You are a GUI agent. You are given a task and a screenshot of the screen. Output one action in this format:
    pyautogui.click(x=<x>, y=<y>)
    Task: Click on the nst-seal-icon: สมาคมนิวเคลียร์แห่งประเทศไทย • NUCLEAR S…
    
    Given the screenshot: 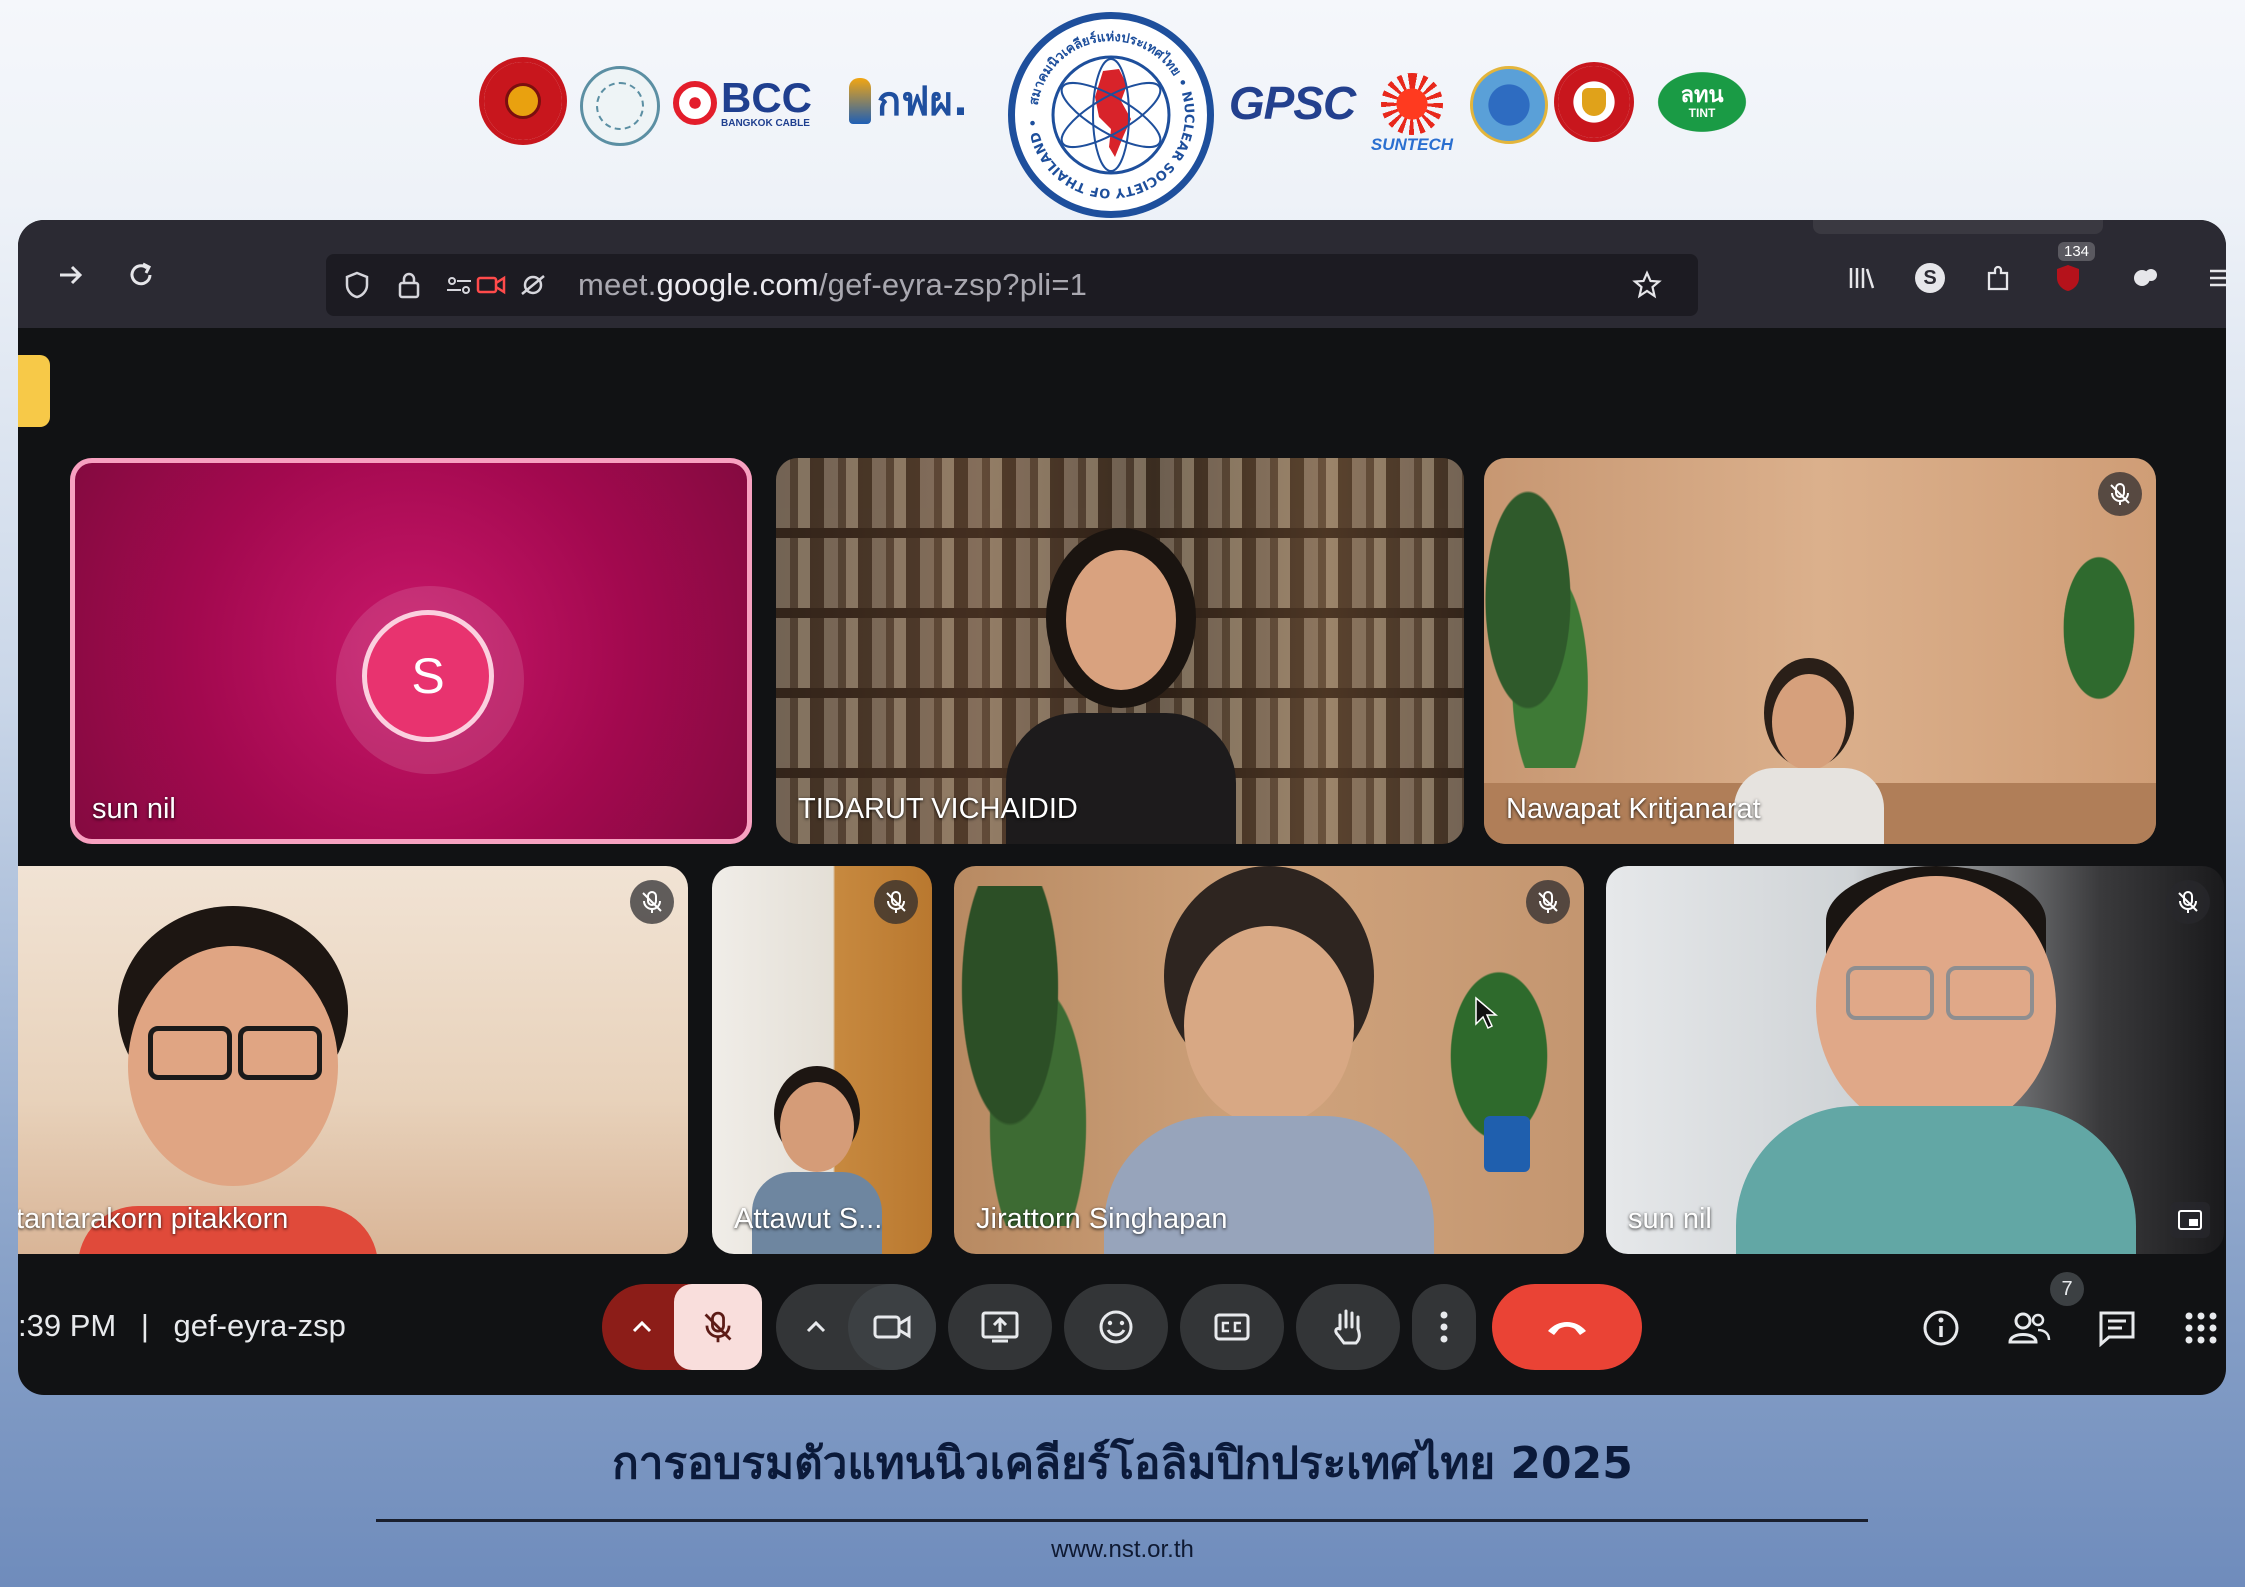 What is the action you would take?
    pyautogui.click(x=1111, y=115)
    